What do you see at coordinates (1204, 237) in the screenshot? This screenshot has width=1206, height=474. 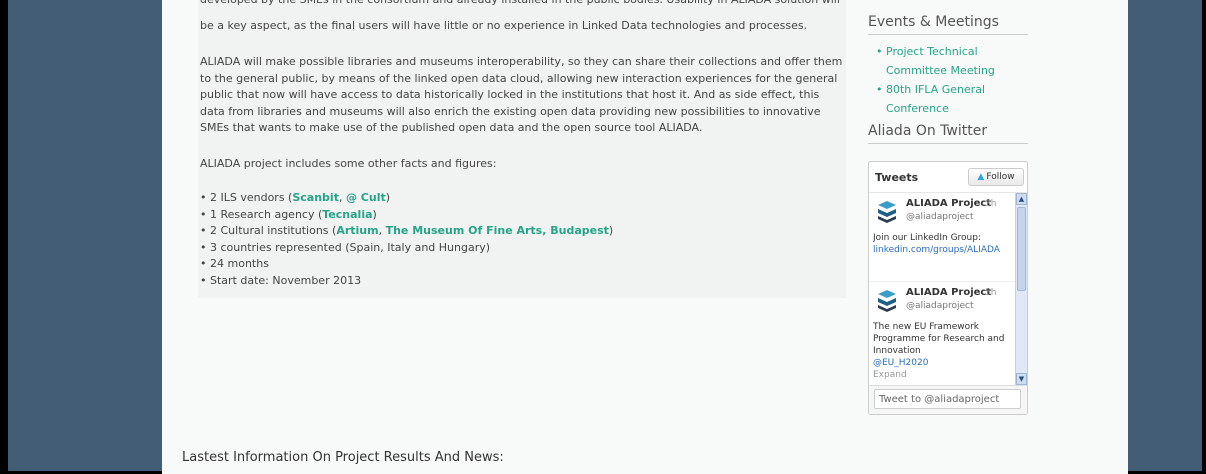 I see `window-border-right` at bounding box center [1204, 237].